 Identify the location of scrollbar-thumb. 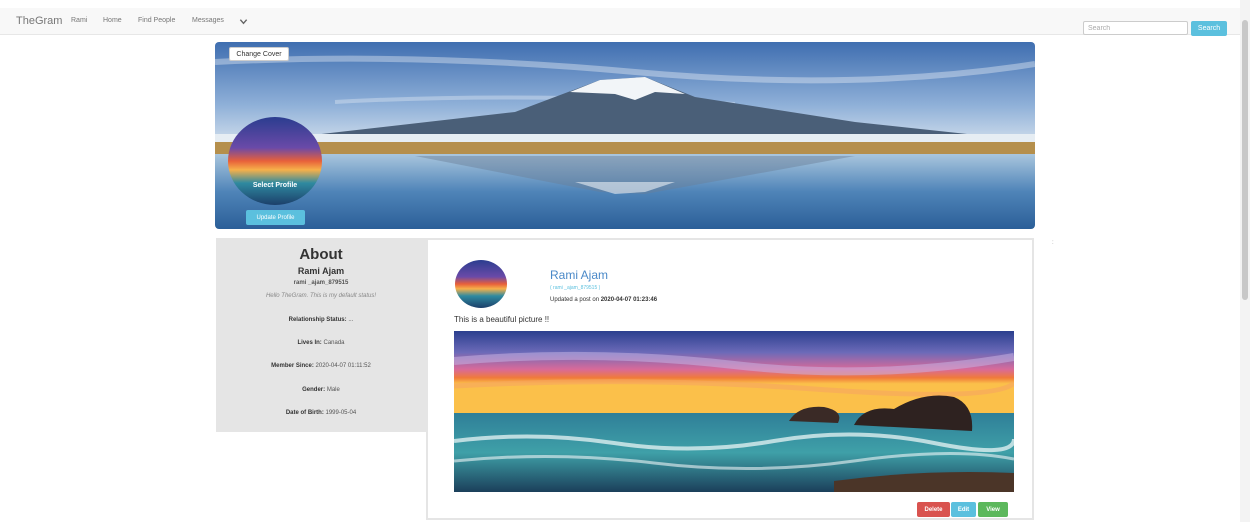
(1245, 160).